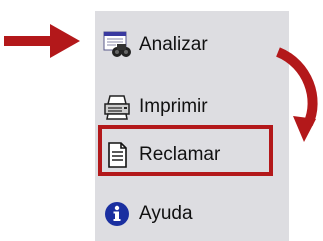 The image size is (323, 241). What do you see at coordinates (173, 106) in the screenshot?
I see `menu-item-label: Imprimir` at bounding box center [173, 106].